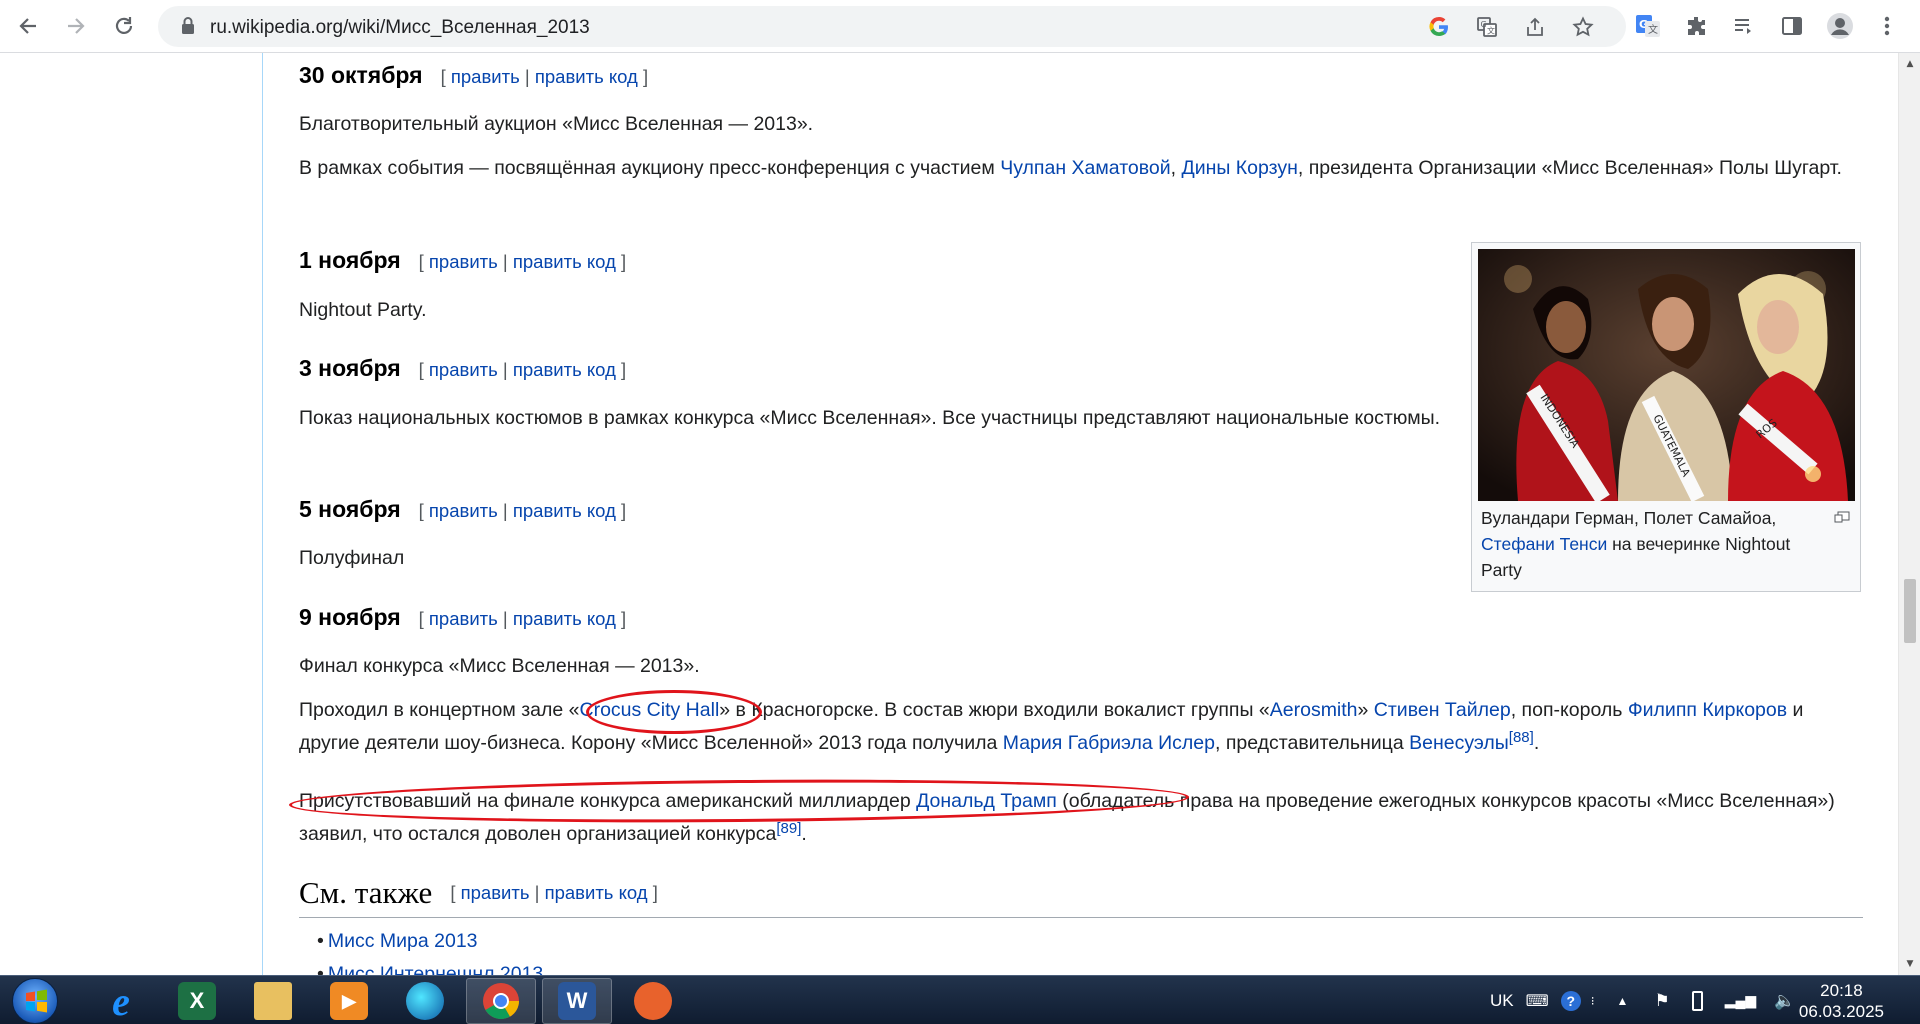 Image resolution: width=1920 pixels, height=1024 pixels. What do you see at coordinates (1537, 1001) in the screenshot?
I see `keyboard-icon: ⌨` at bounding box center [1537, 1001].